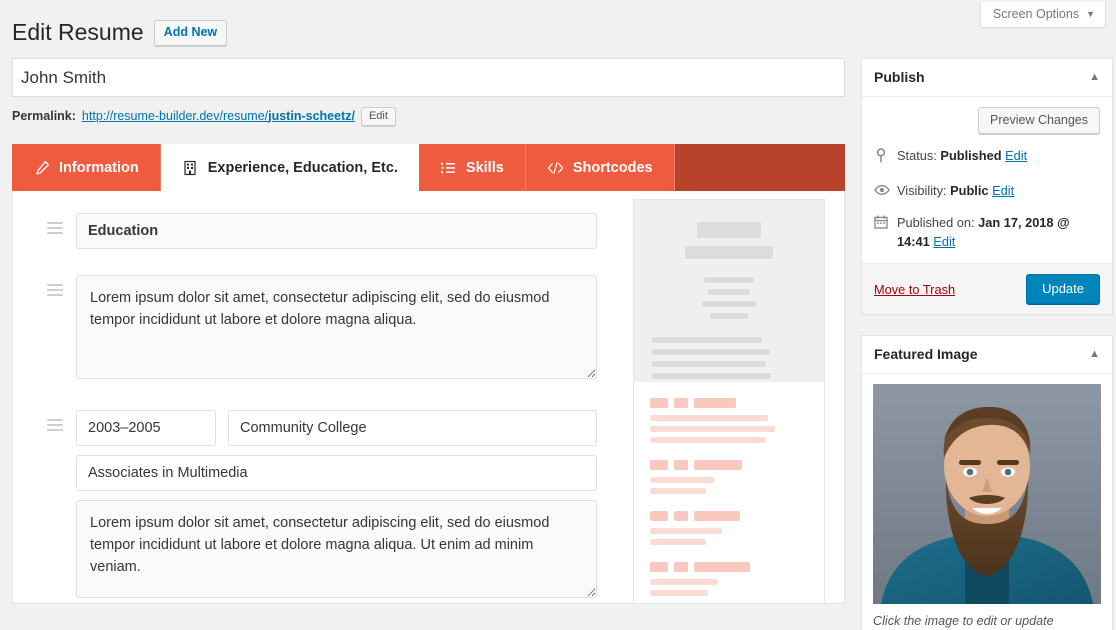 The height and width of the screenshot is (630, 1116). What do you see at coordinates (484, 167) in the screenshot?
I see `tab-skills-label: Skills` at bounding box center [484, 167].